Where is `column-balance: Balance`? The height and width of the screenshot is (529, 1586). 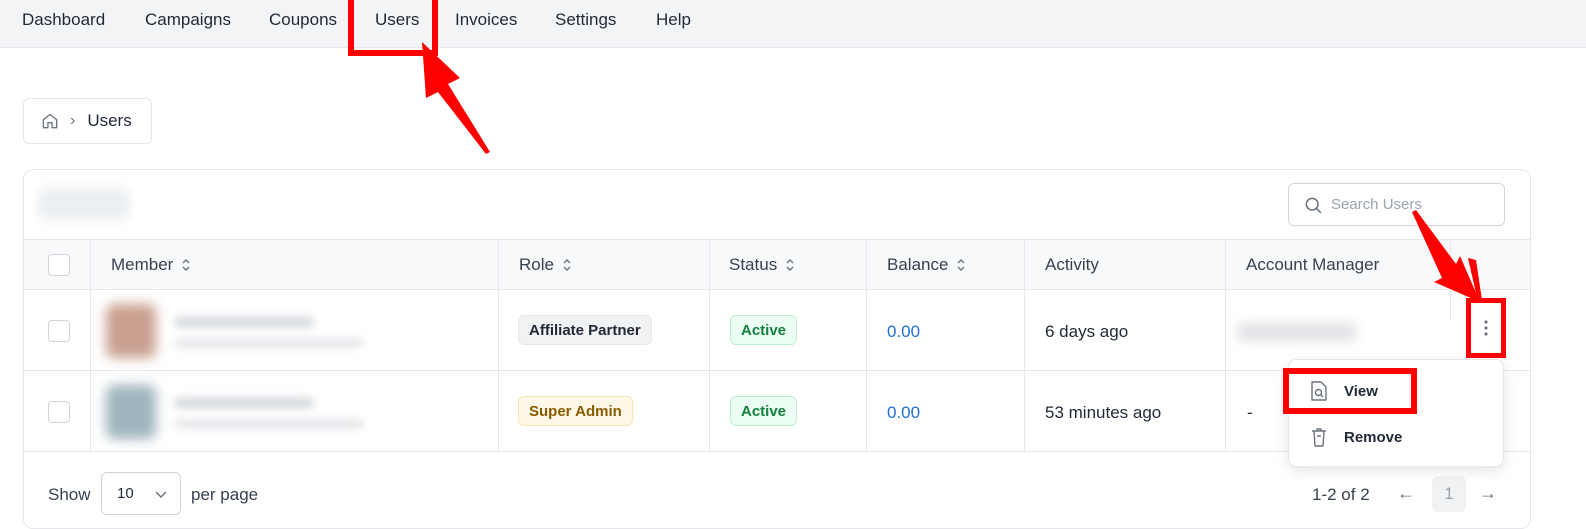 column-balance: Balance is located at coordinates (926, 264).